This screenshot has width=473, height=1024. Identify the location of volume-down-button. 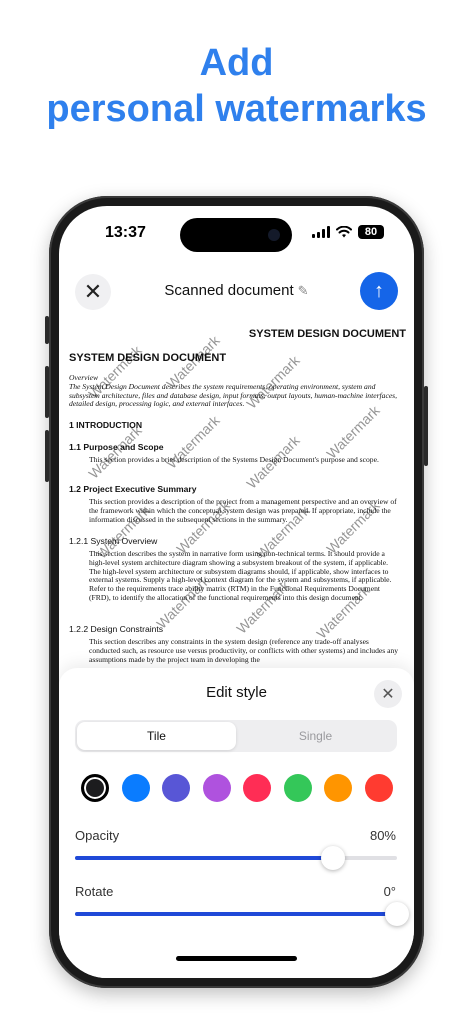
(47, 456).